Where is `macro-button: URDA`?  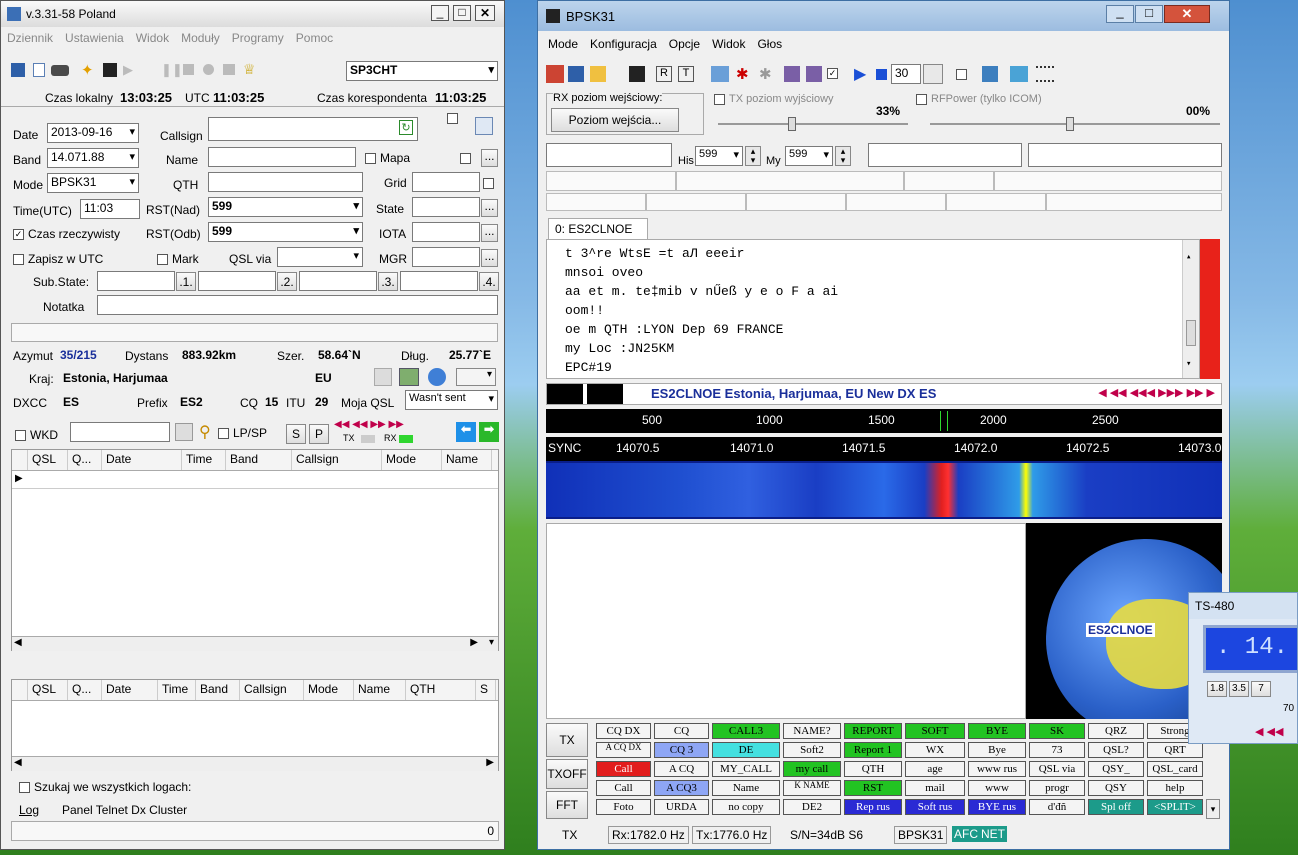
macro-button: URDA is located at coordinates (681, 807).